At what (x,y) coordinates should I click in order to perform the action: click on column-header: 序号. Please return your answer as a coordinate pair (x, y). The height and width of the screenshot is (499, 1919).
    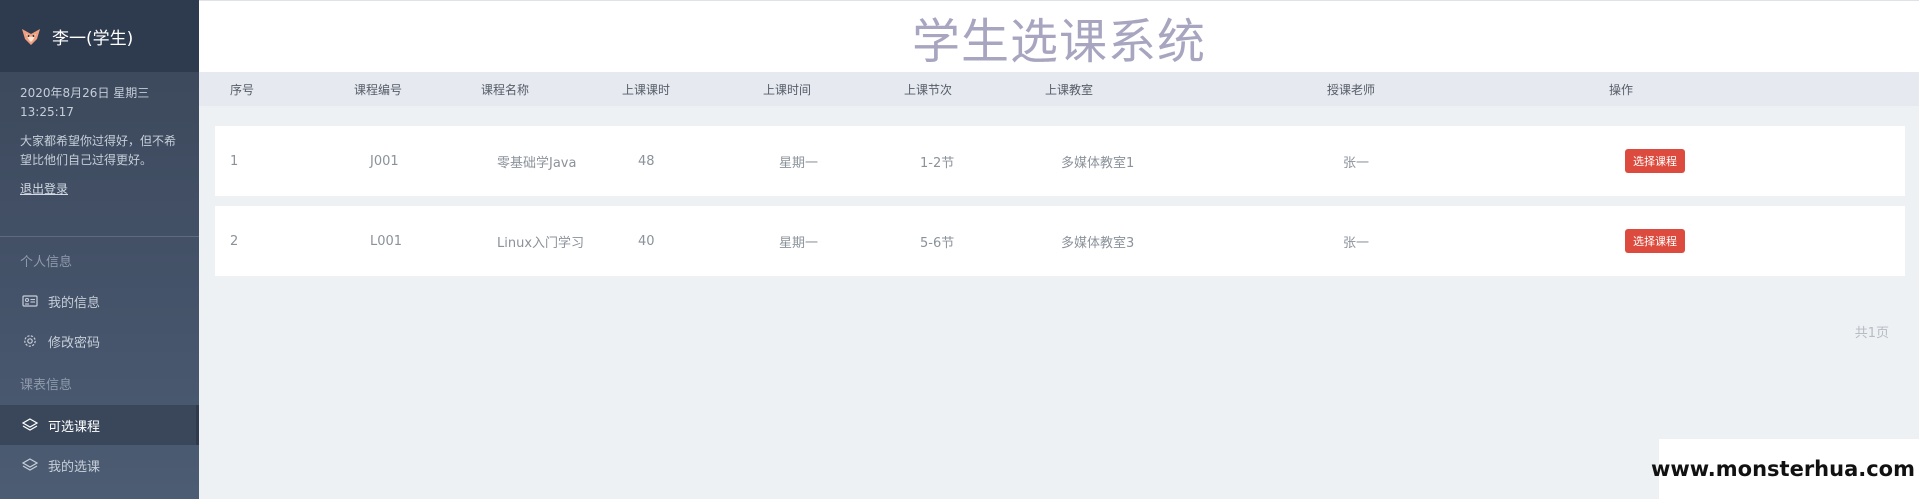
    Looking at the image, I should click on (242, 89).